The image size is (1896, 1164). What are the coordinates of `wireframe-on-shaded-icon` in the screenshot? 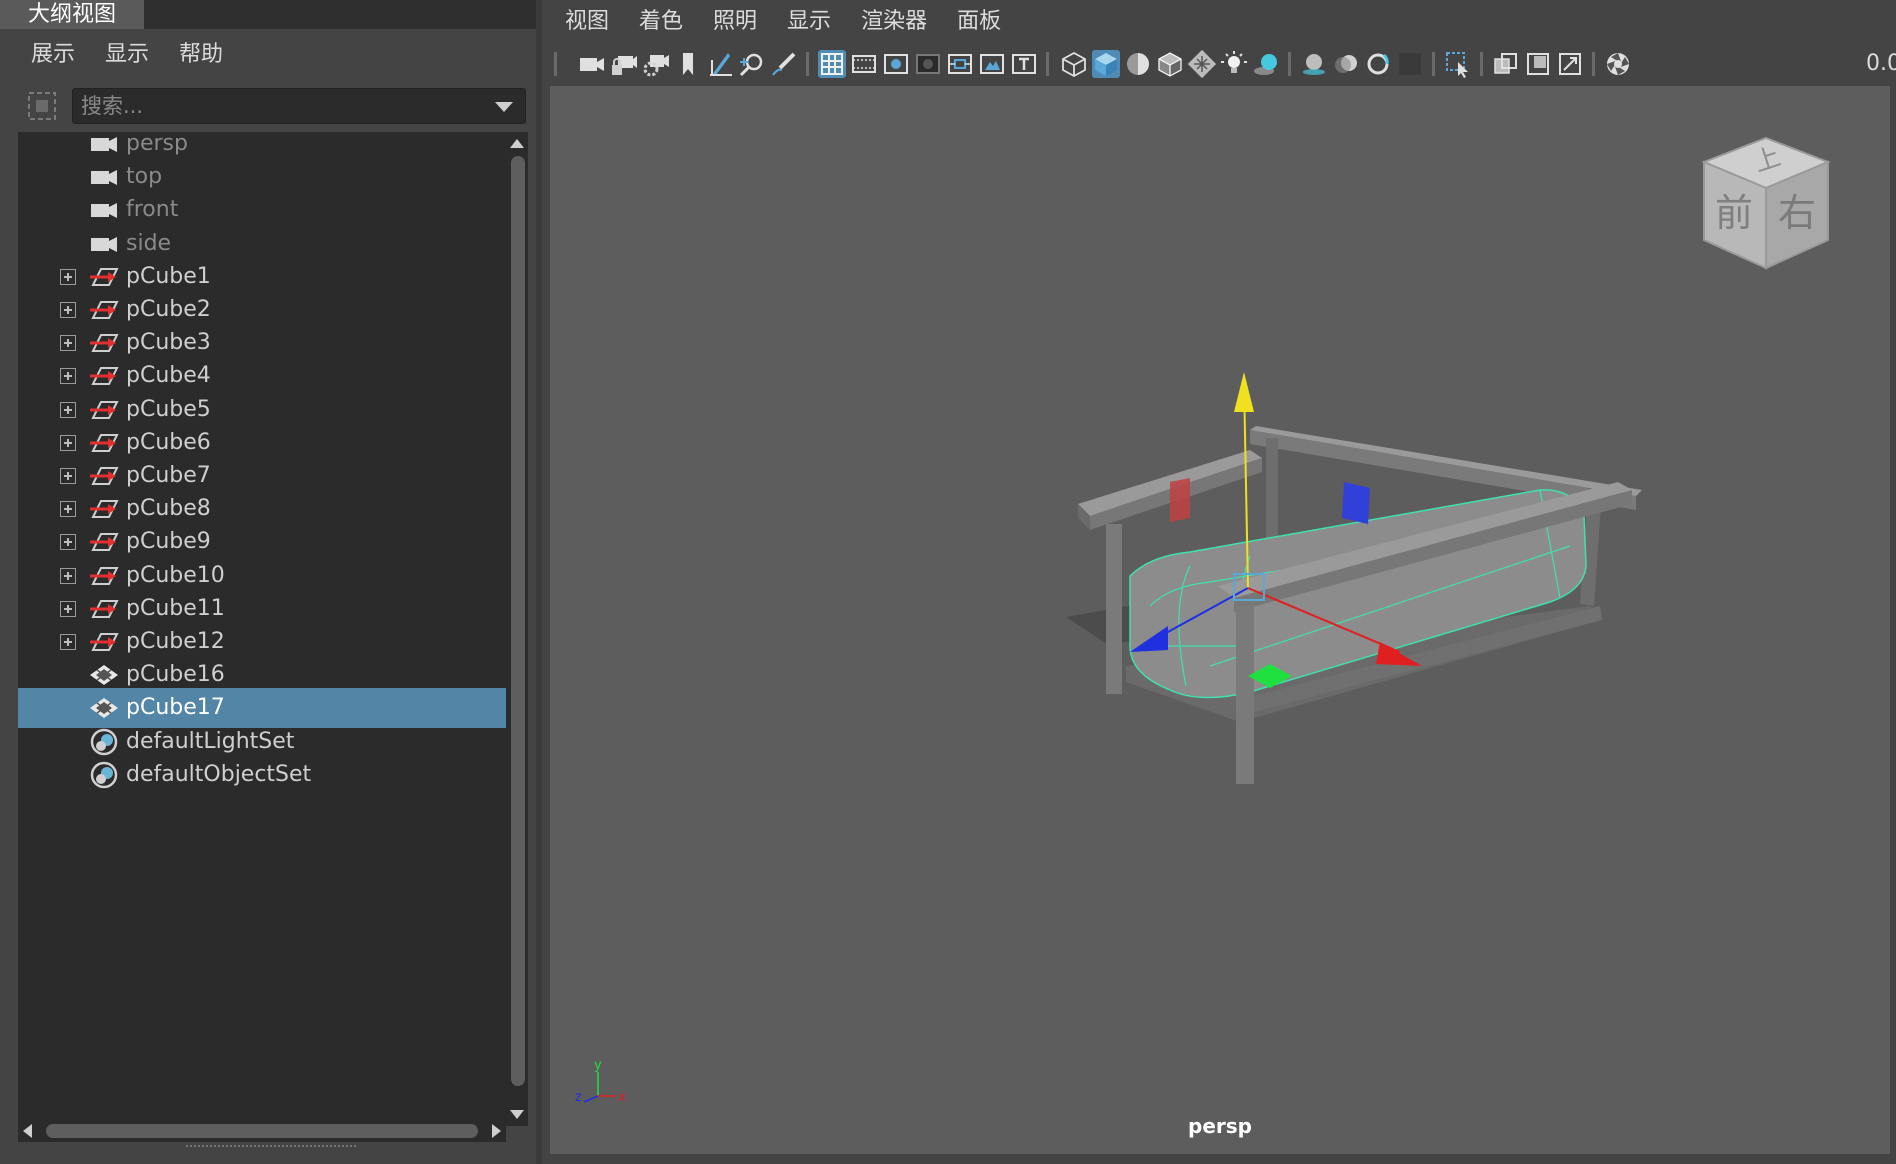 It's located at (1170, 64).